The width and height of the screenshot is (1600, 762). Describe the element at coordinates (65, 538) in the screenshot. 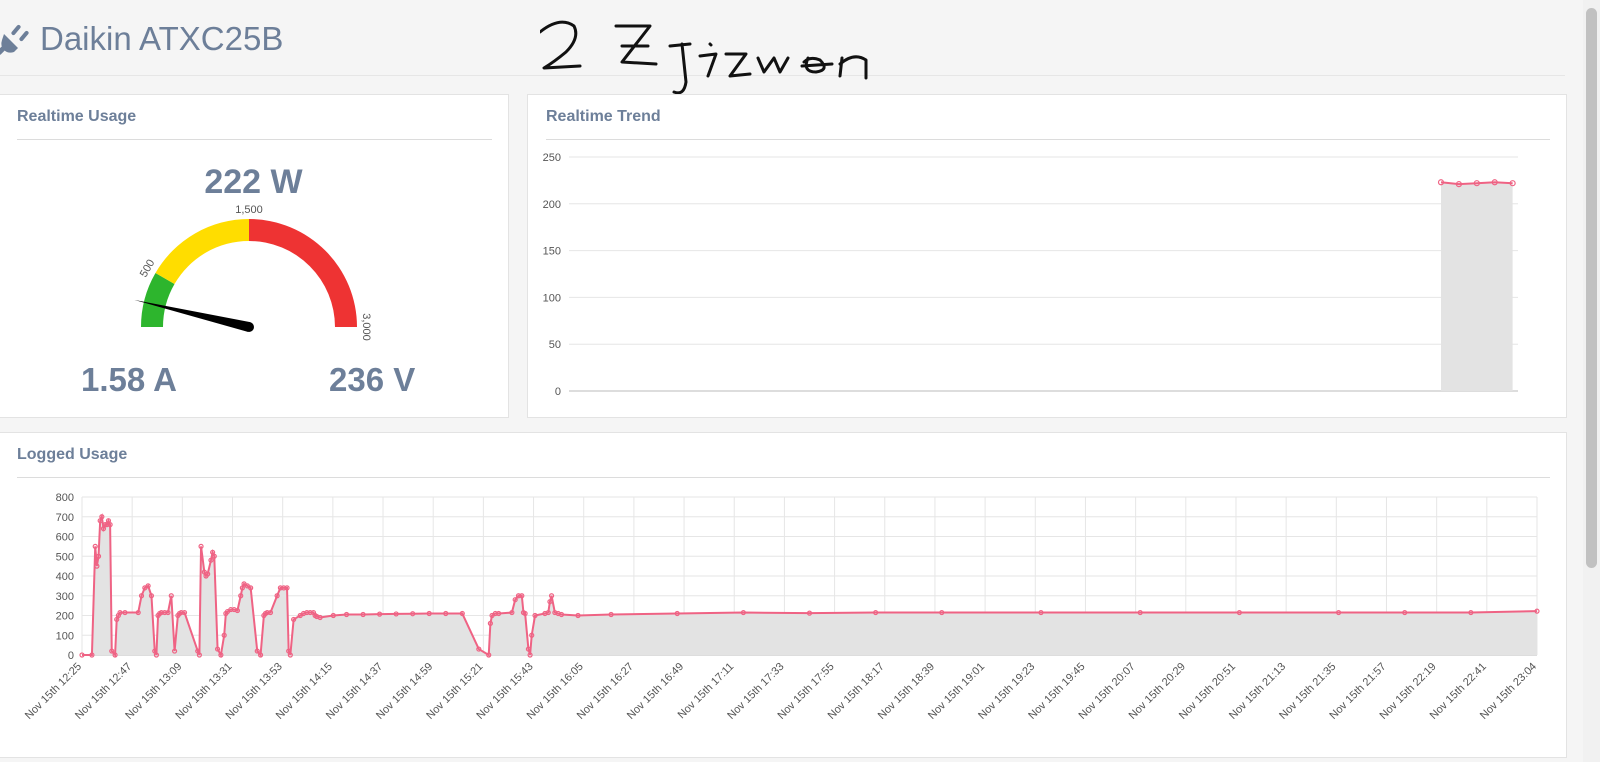

I see `y-tick-label: 600` at that location.